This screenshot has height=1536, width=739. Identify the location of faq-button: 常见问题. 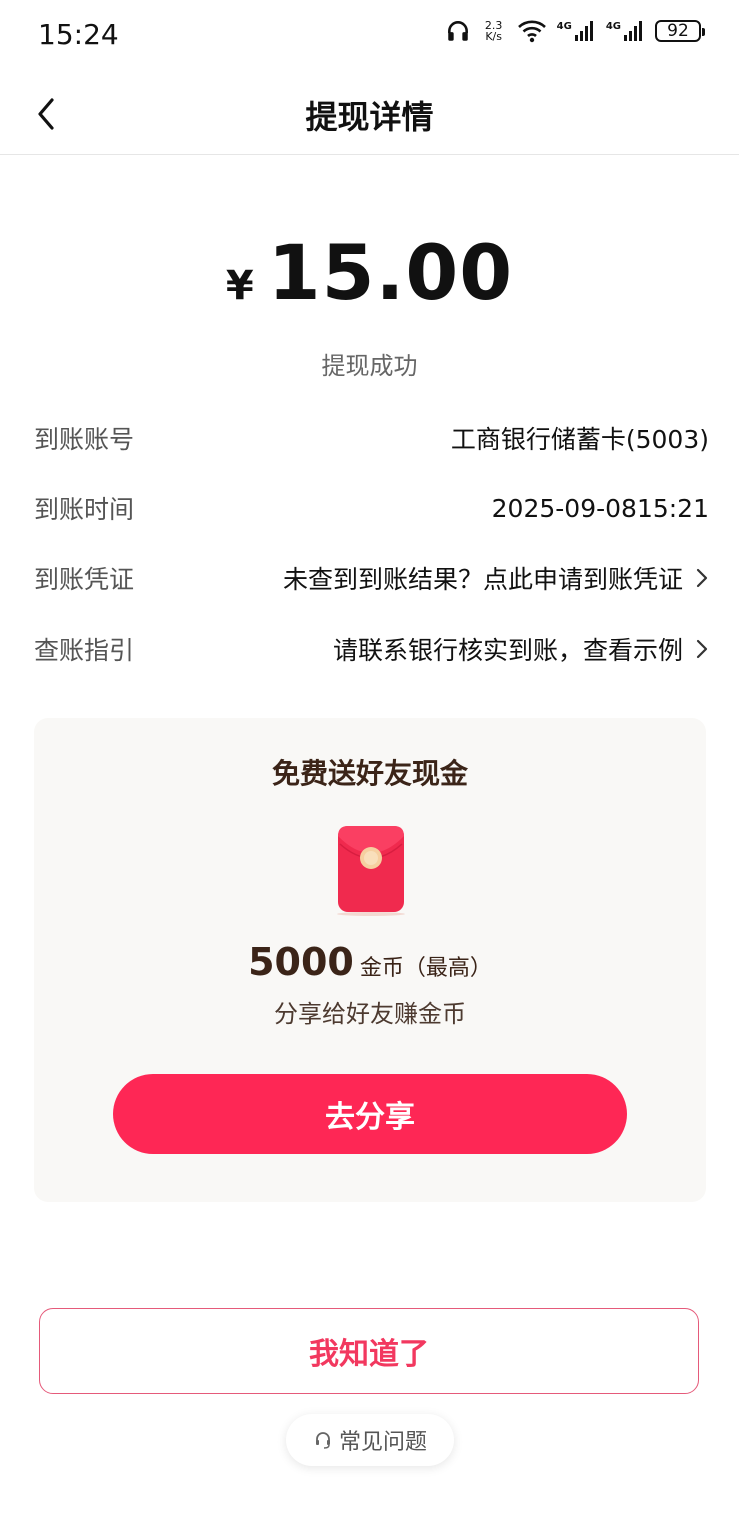
(370, 1440).